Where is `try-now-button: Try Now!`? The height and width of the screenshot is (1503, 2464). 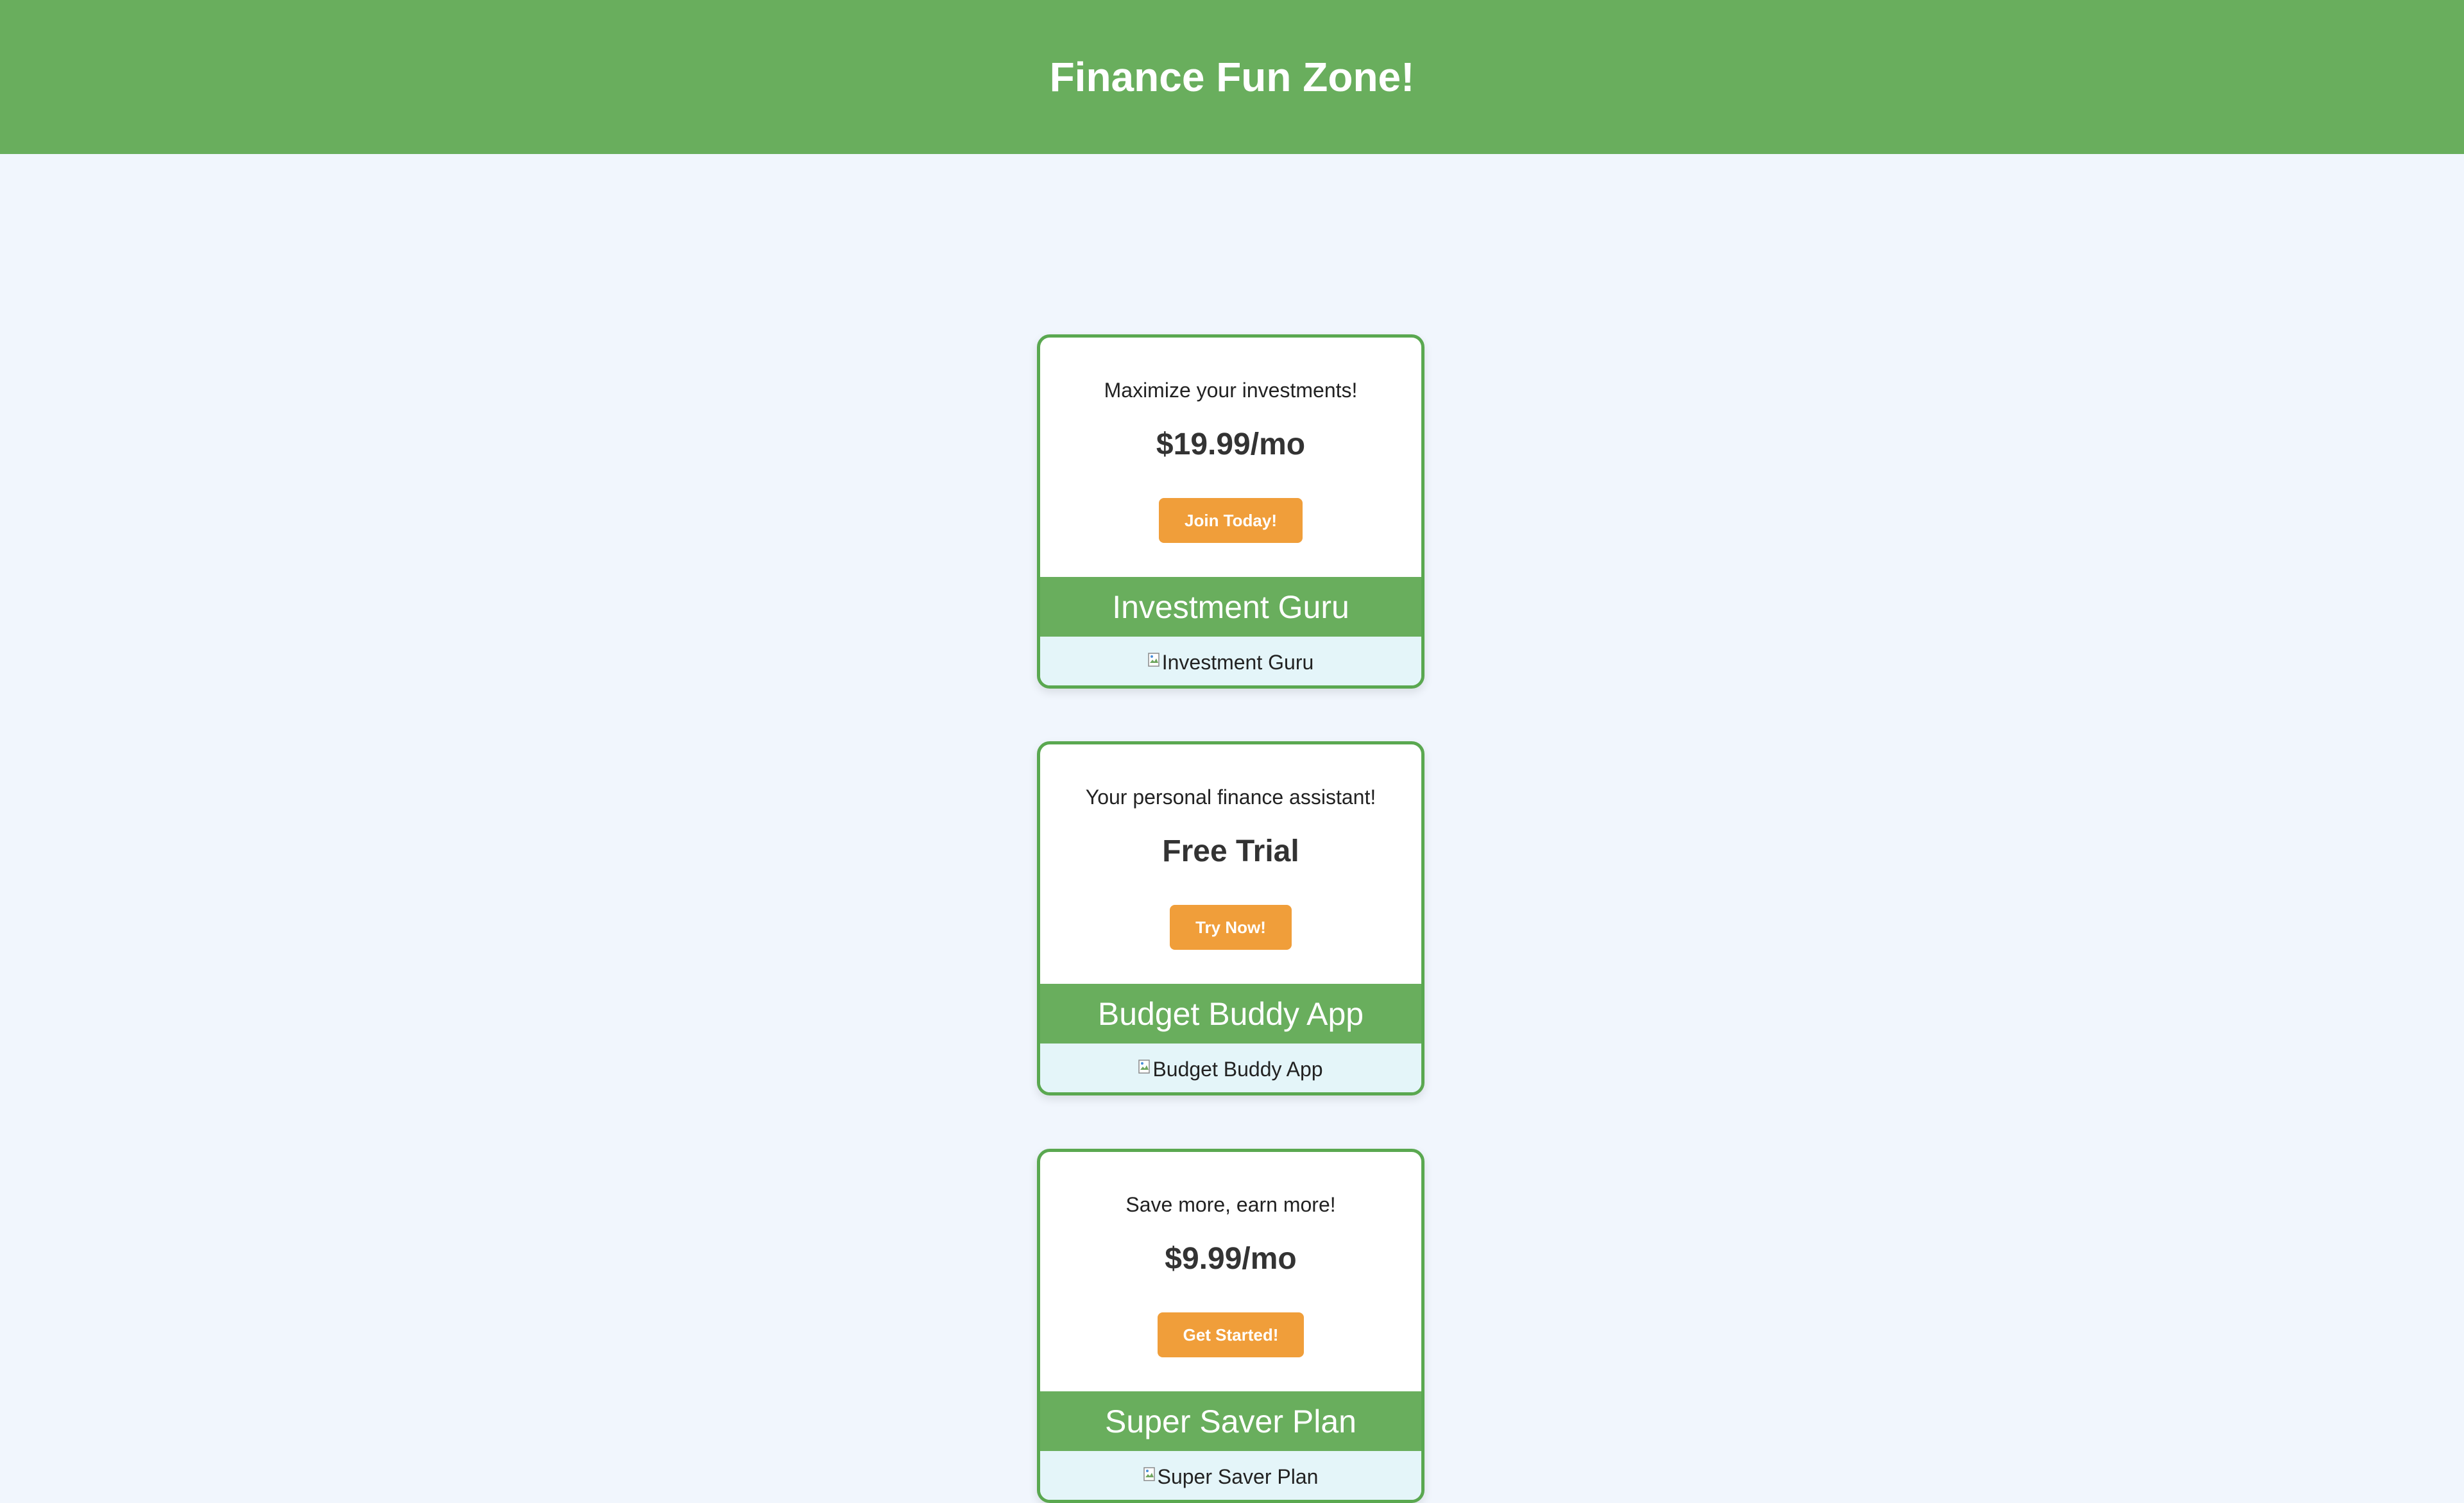
try-now-button: Try Now! is located at coordinates (1231, 927).